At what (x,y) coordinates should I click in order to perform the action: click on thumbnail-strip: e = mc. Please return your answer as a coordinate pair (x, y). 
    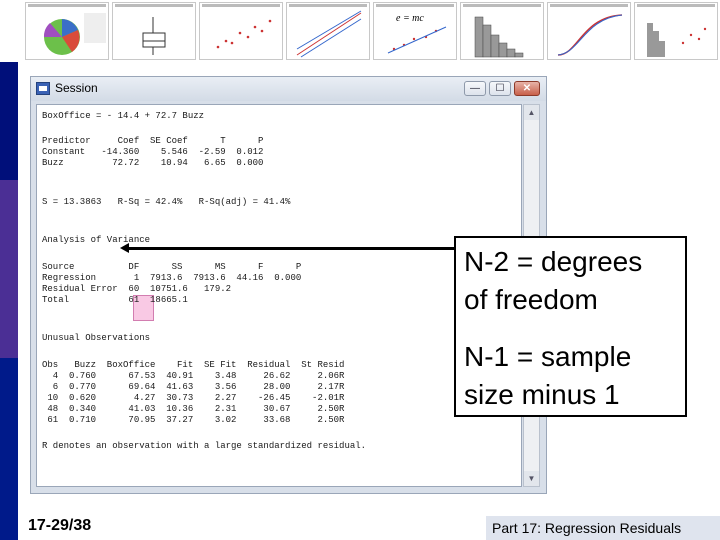
    Looking at the image, I should click on (360, 31).